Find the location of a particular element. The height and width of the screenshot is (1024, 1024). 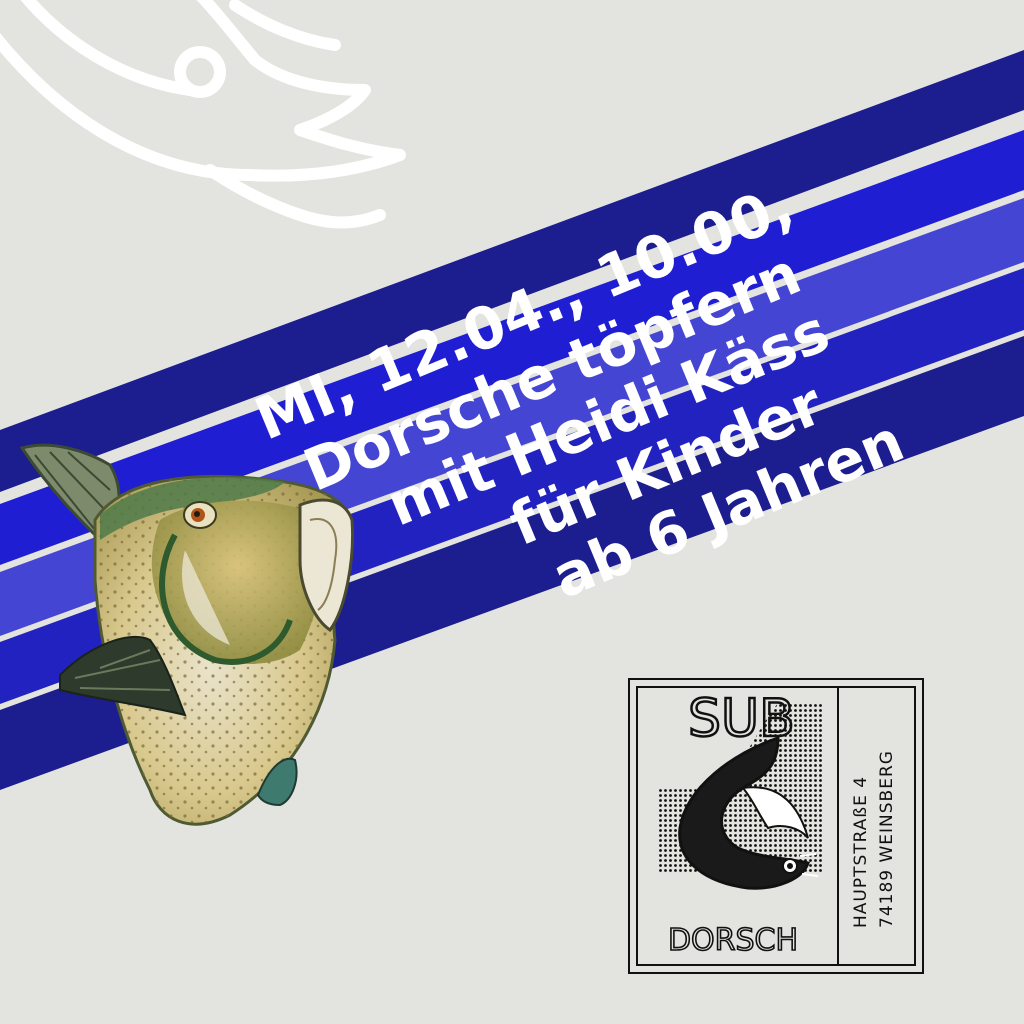

sub-dorsch-logo: SUB DORSCH HAUPTSTRAßE 4 74189 WEINSBERG is located at coordinates (776, 826).